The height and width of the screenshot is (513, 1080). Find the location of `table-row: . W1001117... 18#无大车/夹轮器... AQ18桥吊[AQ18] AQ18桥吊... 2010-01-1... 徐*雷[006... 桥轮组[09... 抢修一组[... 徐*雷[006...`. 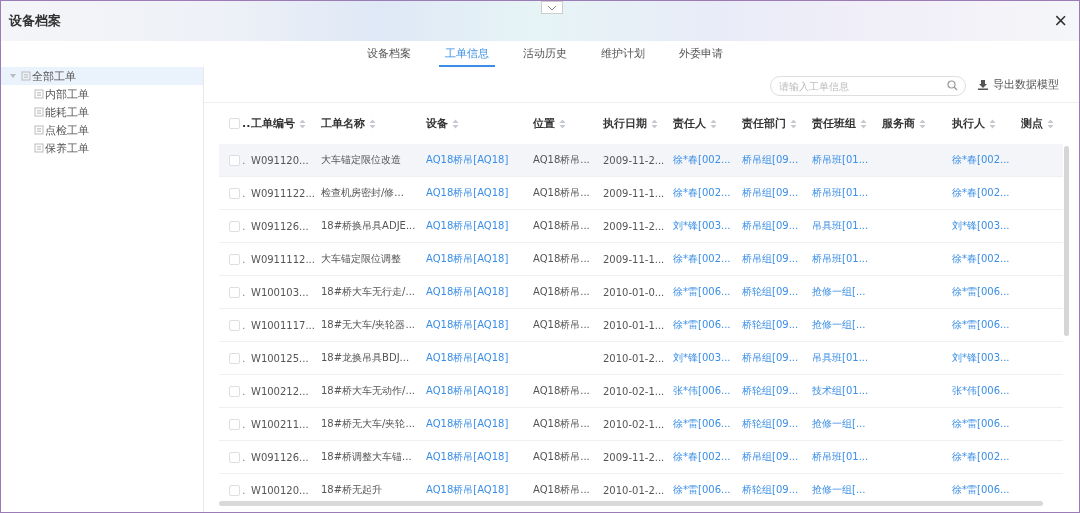

table-row: . W1001117... 18#无大车/夹轮器... AQ18桥吊[AQ18] AQ18桥吊... 2010-01-1... 徐*雷[006... 桥轮组[09... 抢修一组[... 徐*雷[006... is located at coordinates (641, 325).